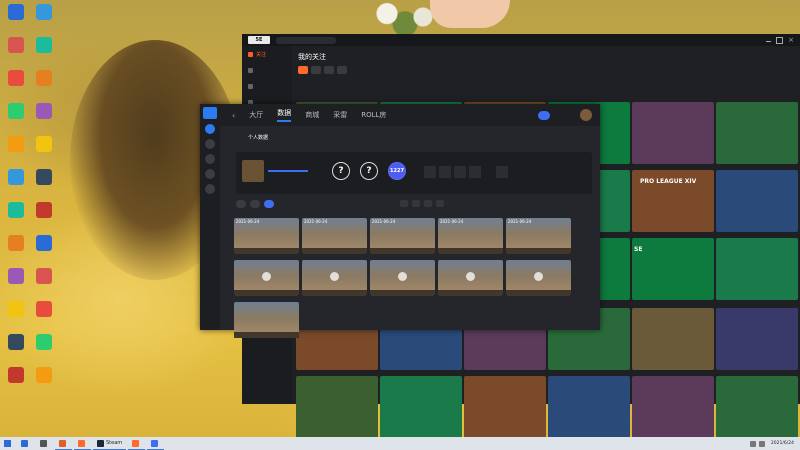  Describe the element at coordinates (752, 443) in the screenshot. I see `wifi-icon` at that location.